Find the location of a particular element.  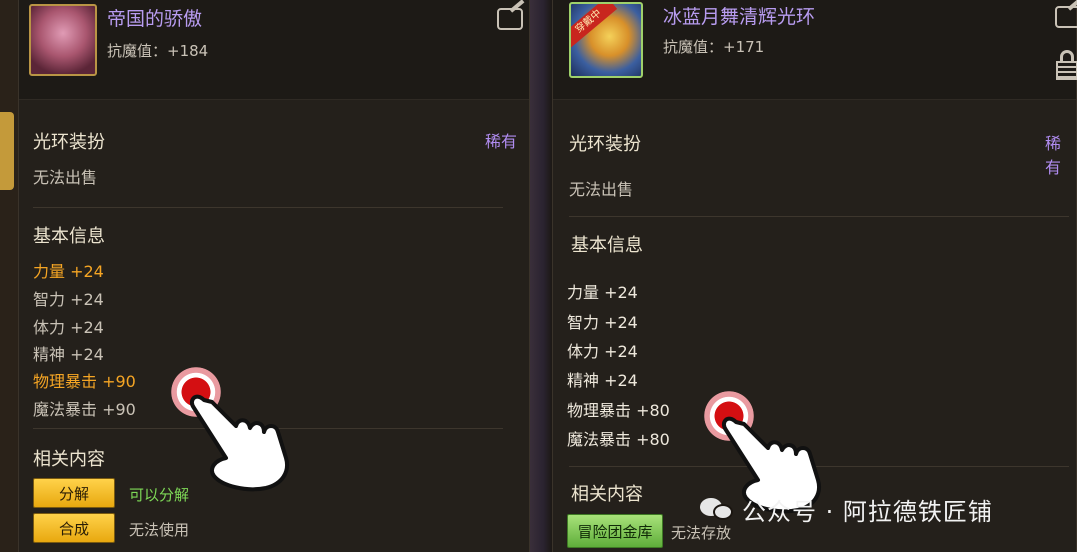

anti-magic-value: 抗魔值：+171 is located at coordinates (714, 47).